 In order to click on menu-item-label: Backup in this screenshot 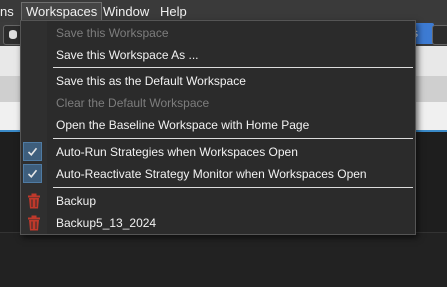, I will do `click(76, 201)`.